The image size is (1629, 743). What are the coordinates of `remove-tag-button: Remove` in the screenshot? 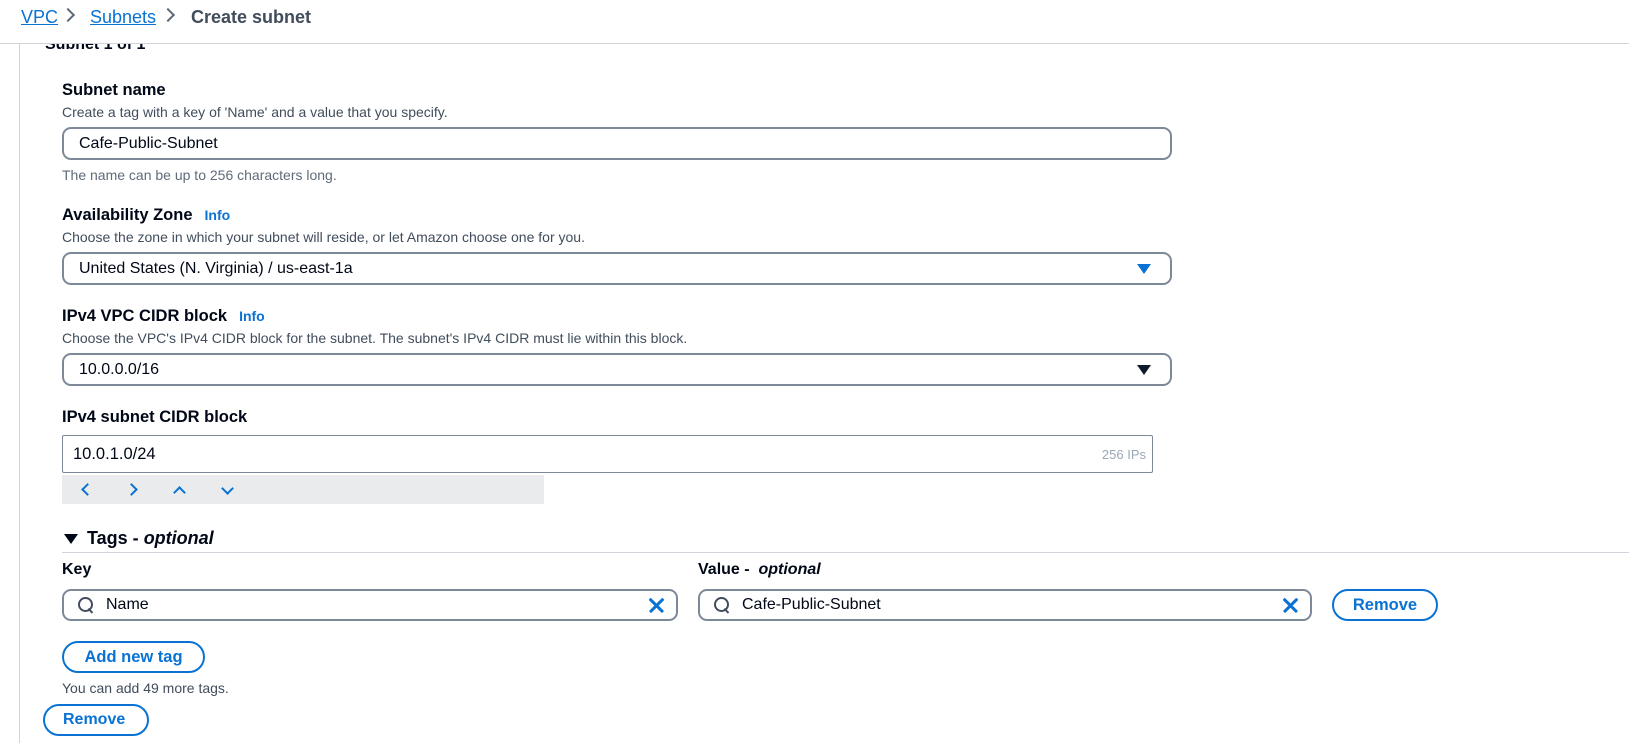 It's located at (1385, 605).